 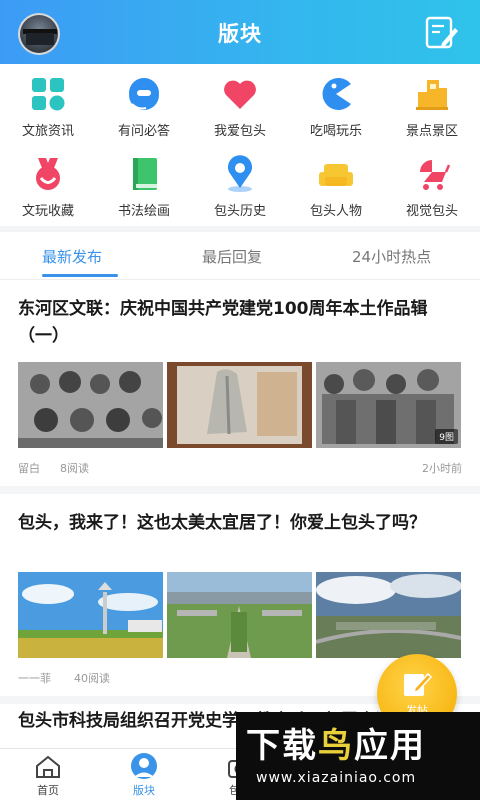 I want to click on category-item: 视觉包头, so click(x=432, y=184).